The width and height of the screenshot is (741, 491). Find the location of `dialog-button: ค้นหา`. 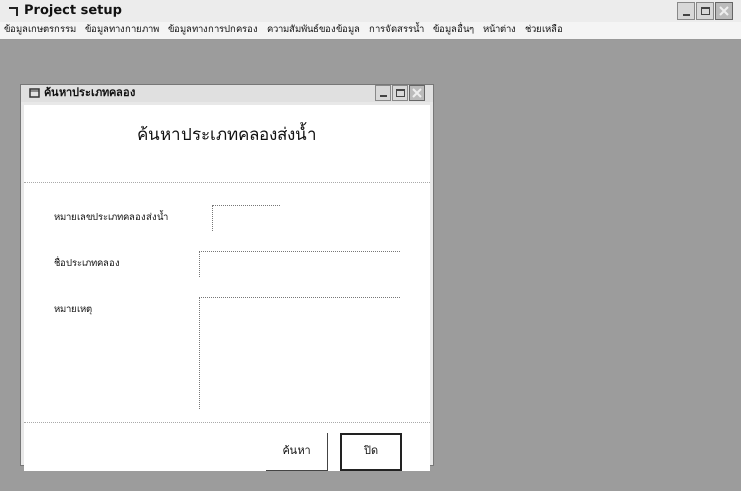

dialog-button: ค้นหา is located at coordinates (297, 451).